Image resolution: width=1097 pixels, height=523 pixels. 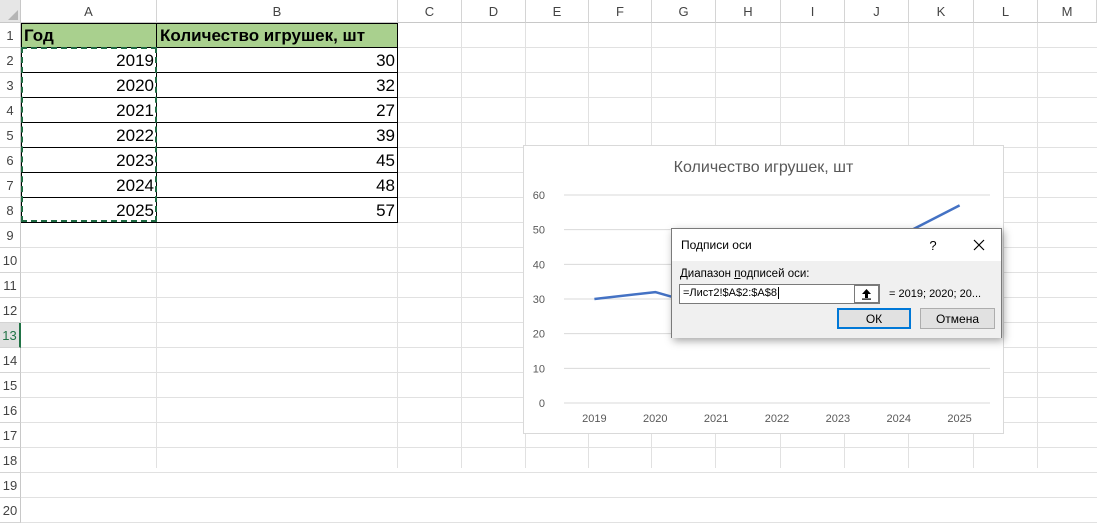 What do you see at coordinates (277, 110) in the screenshot?
I see `count-cell: 27` at bounding box center [277, 110].